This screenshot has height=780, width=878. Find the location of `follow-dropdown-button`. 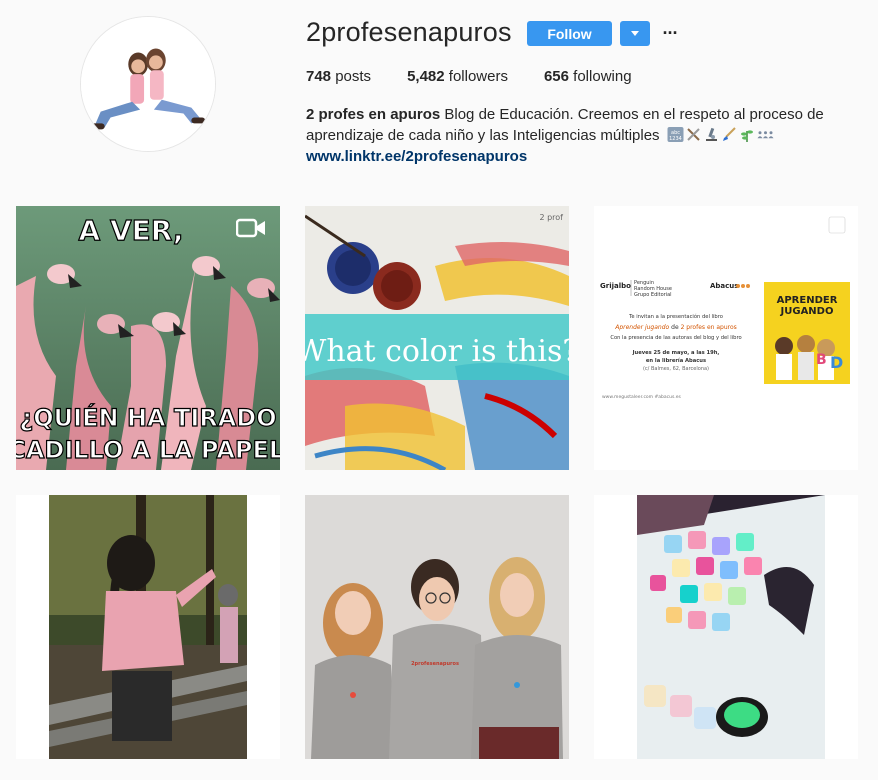

follow-dropdown-button is located at coordinates (635, 33).